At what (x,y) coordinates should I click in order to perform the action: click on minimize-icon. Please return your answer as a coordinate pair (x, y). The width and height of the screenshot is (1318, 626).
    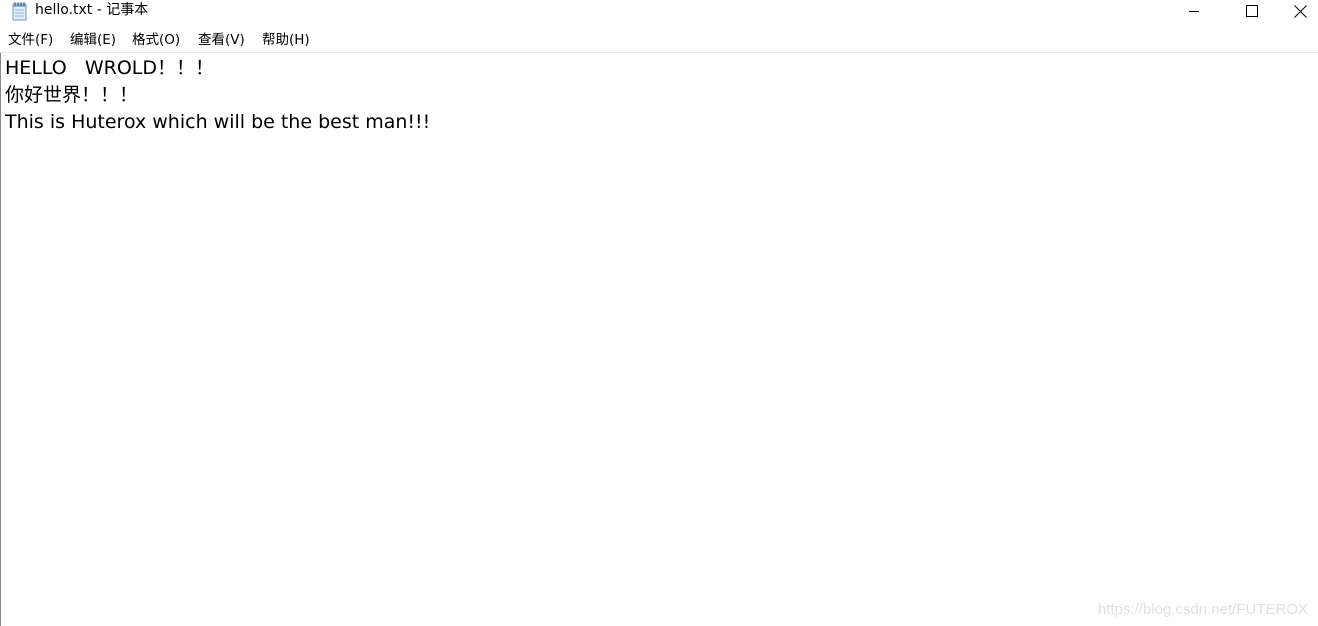
    Looking at the image, I should click on (1194, 11).